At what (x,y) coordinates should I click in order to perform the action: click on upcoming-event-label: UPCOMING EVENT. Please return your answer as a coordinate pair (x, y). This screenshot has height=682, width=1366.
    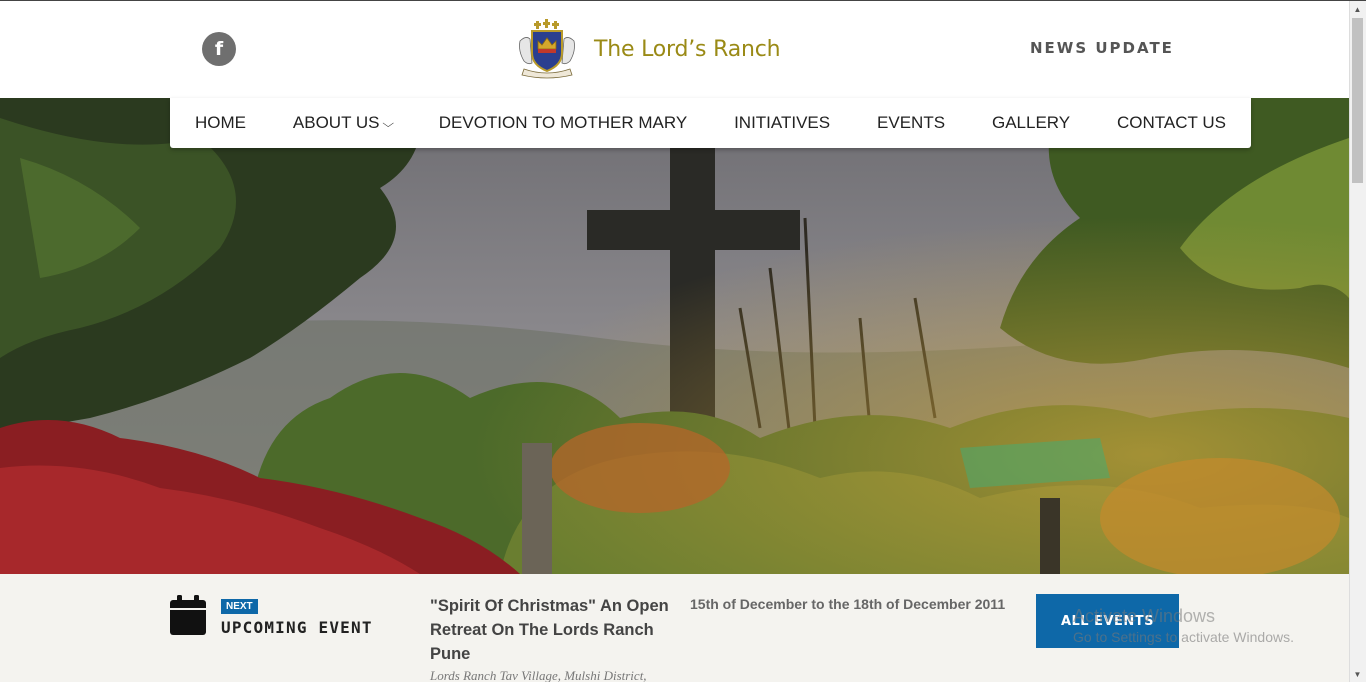
    Looking at the image, I should click on (297, 627).